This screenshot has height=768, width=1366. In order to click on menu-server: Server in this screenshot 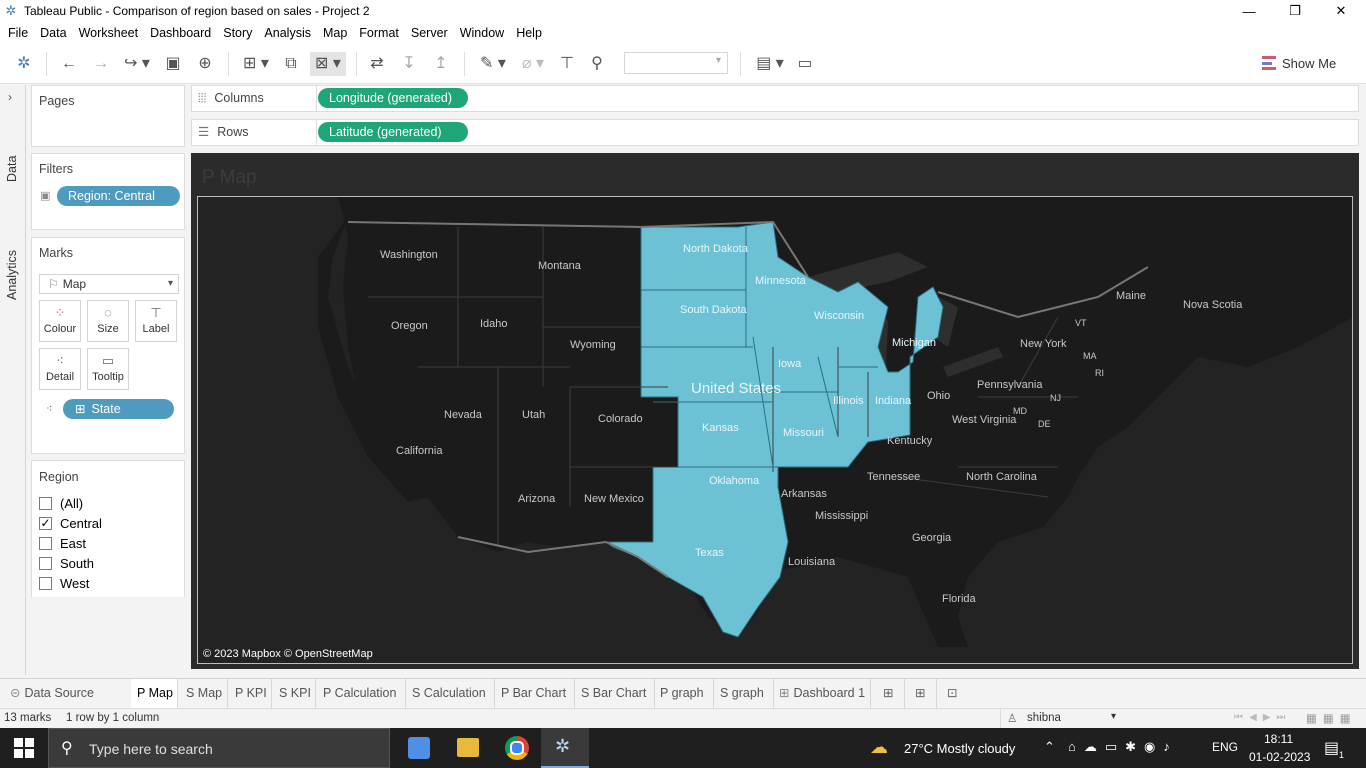, I will do `click(429, 33)`.